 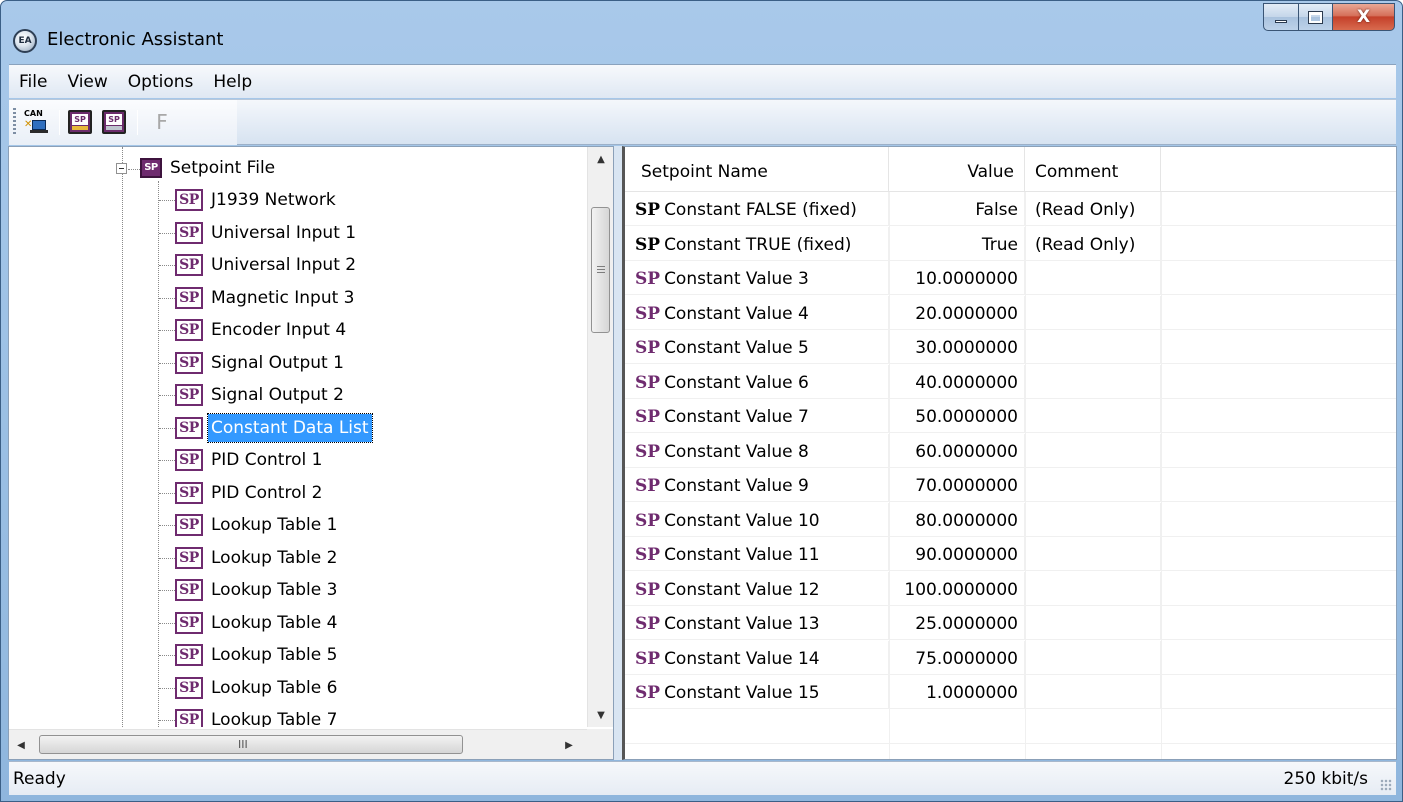 I want to click on tree-item: SP Lookup Table 7, so click(x=257, y=716).